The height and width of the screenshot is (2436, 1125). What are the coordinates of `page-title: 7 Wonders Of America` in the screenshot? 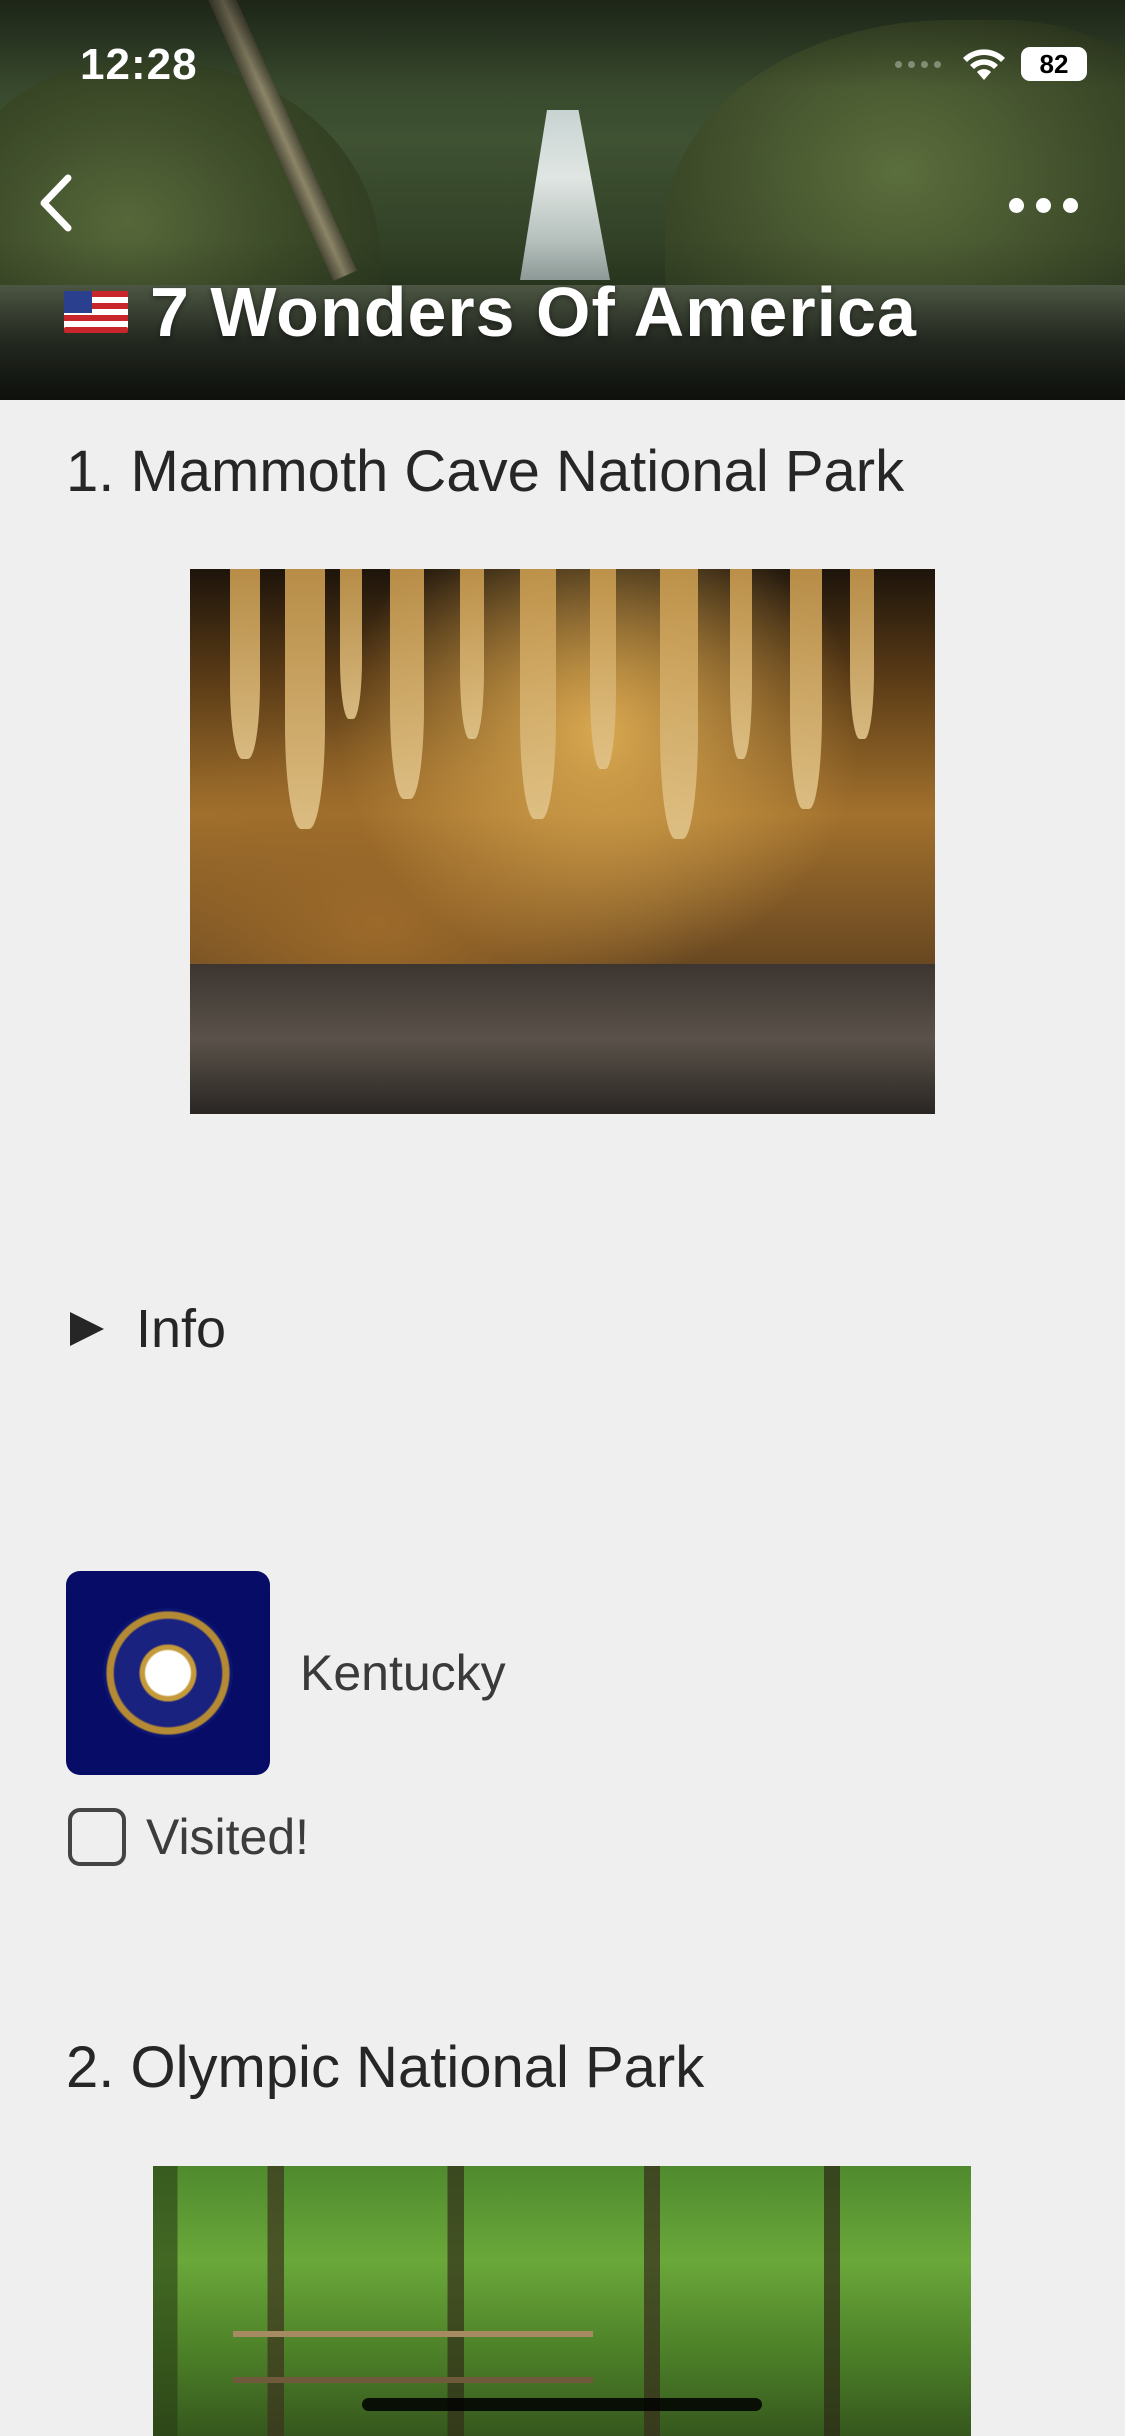 It's located at (490, 312).